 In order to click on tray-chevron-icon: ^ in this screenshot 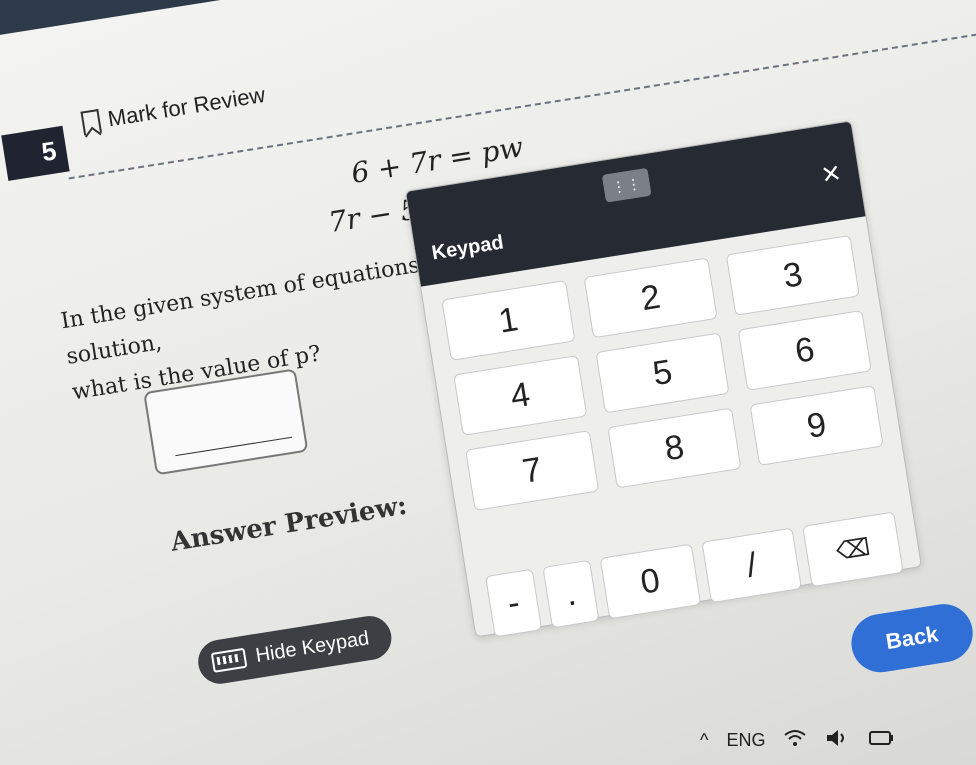, I will do `click(704, 740)`.